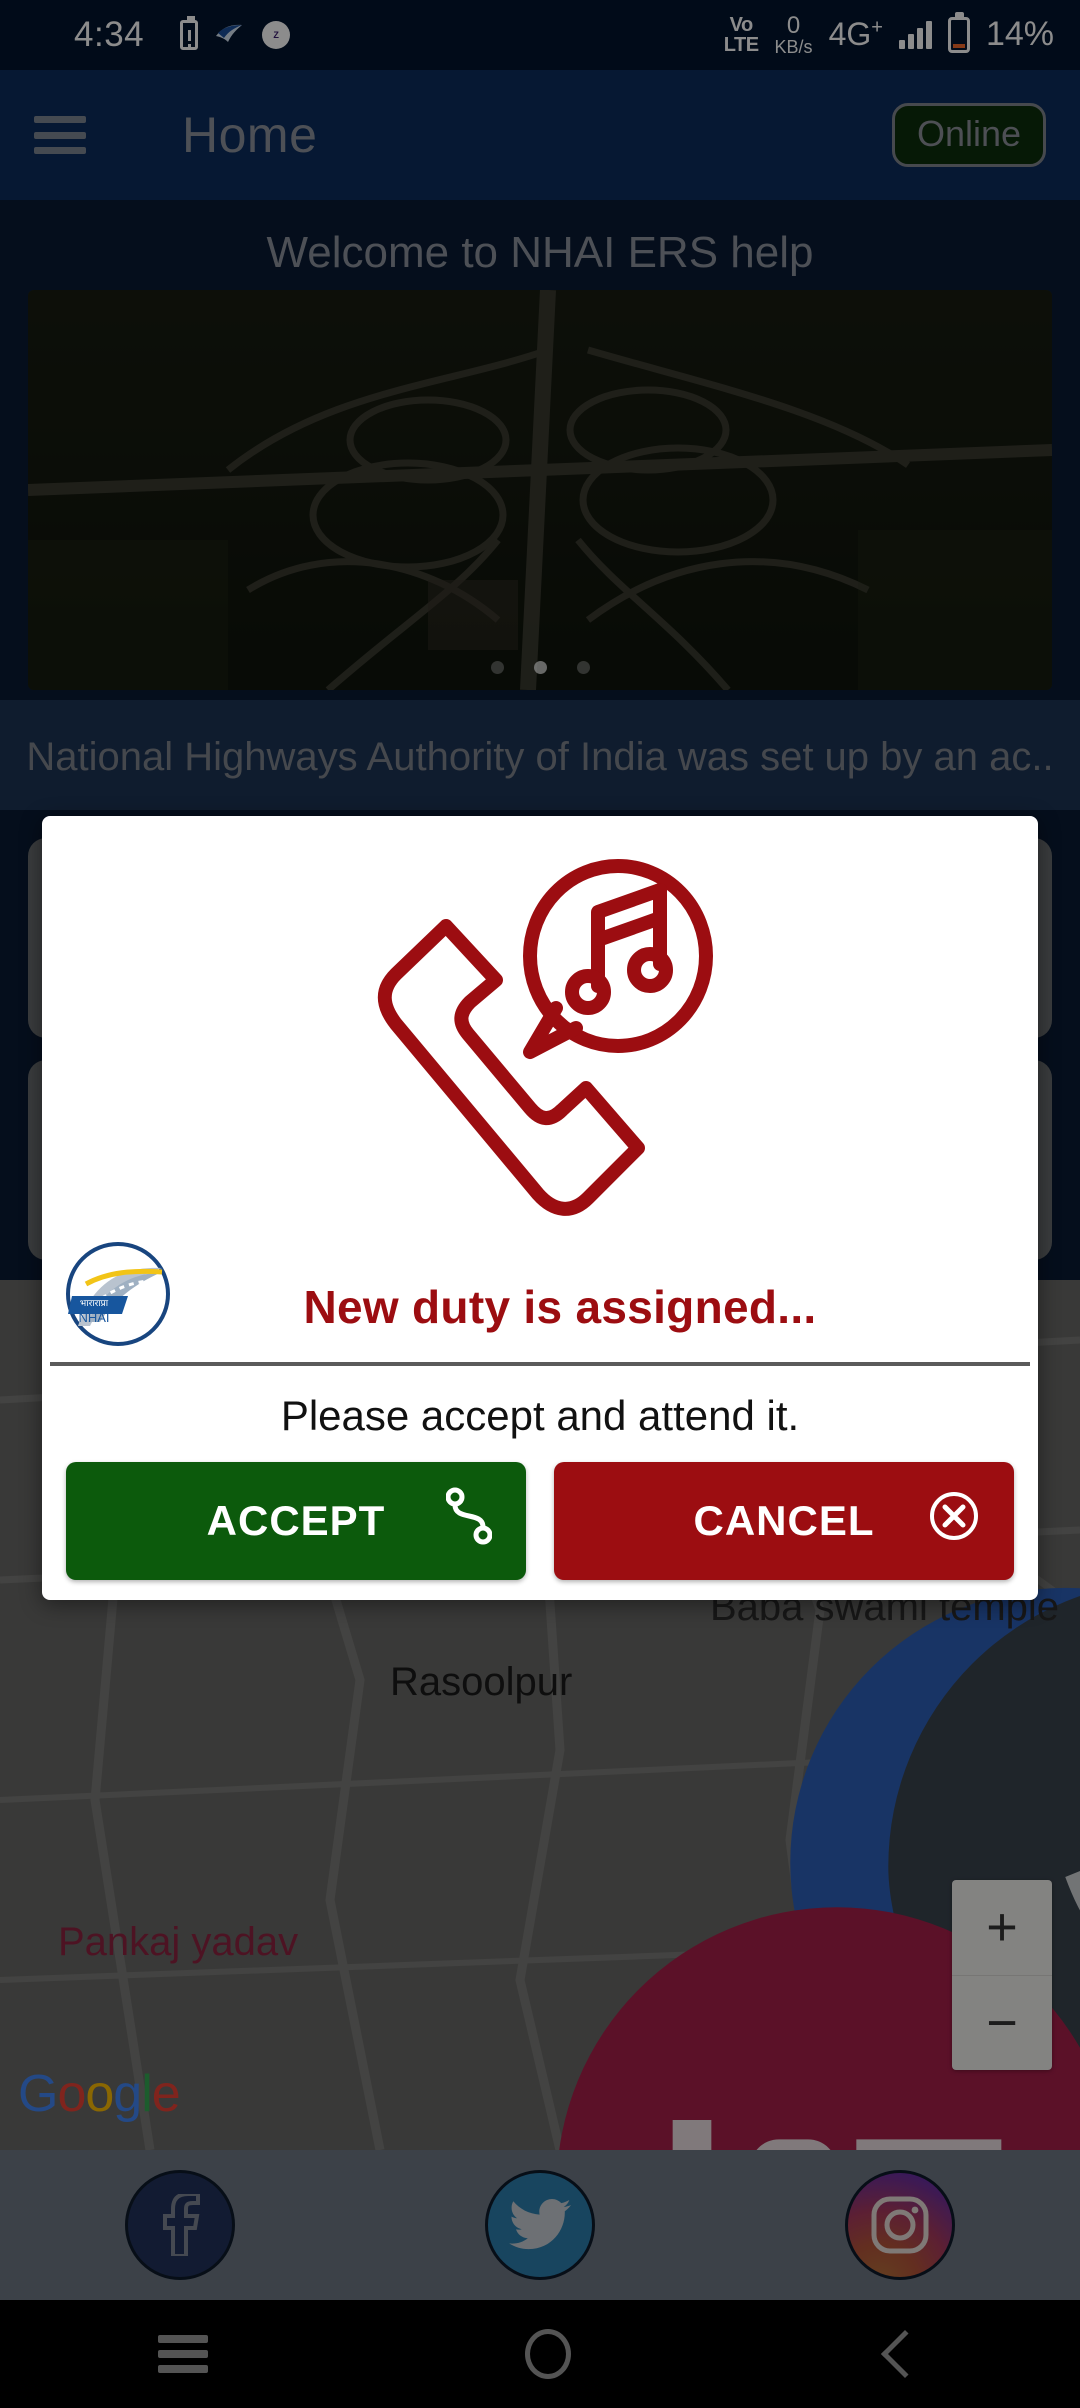 This screenshot has width=1080, height=2408. I want to click on ringing-phone-with-music-note-icon, so click(545, 1037).